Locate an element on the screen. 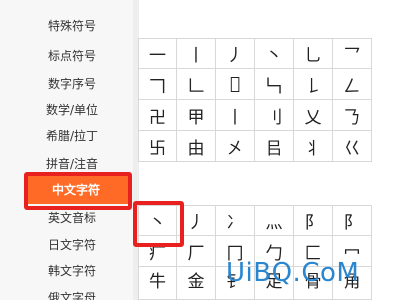 The width and height of the screenshot is (400, 300). category-greek-latin: 希腊/拉丁 is located at coordinates (72, 136).